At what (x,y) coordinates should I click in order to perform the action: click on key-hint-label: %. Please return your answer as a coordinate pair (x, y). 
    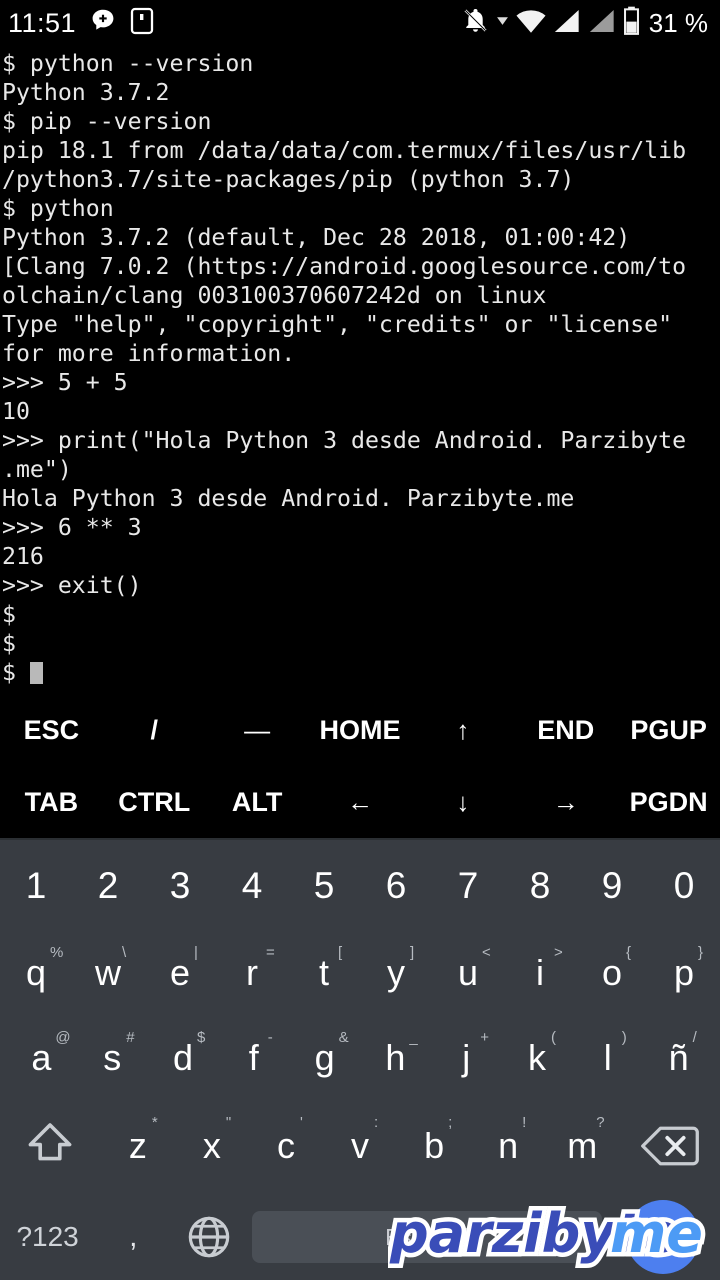
    Looking at the image, I should click on (57, 952).